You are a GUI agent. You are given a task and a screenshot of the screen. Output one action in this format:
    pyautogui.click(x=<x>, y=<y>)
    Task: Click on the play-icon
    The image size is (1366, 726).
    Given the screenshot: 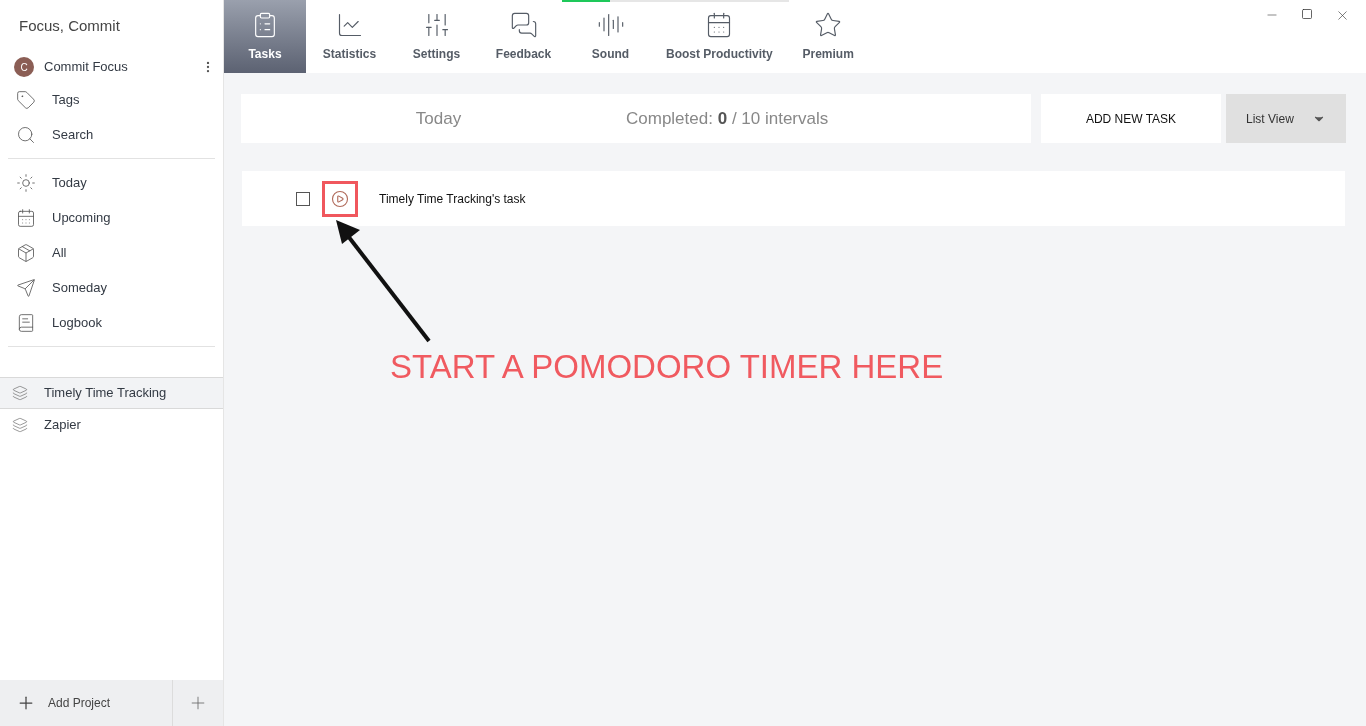 What is the action you would take?
    pyautogui.click(x=340, y=198)
    